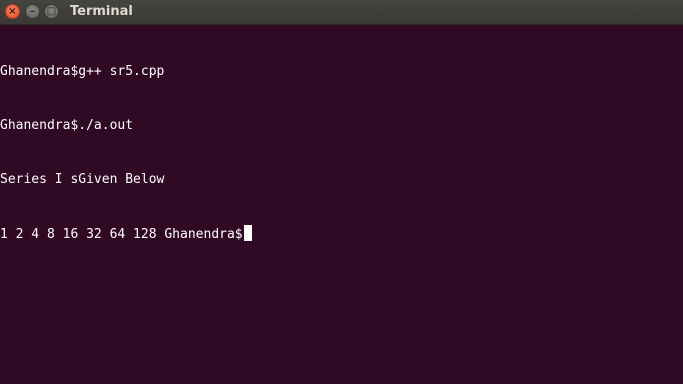 Image resolution: width=683 pixels, height=384 pixels. I want to click on terminal-line: Ghanendra$./a.out, so click(67, 125).